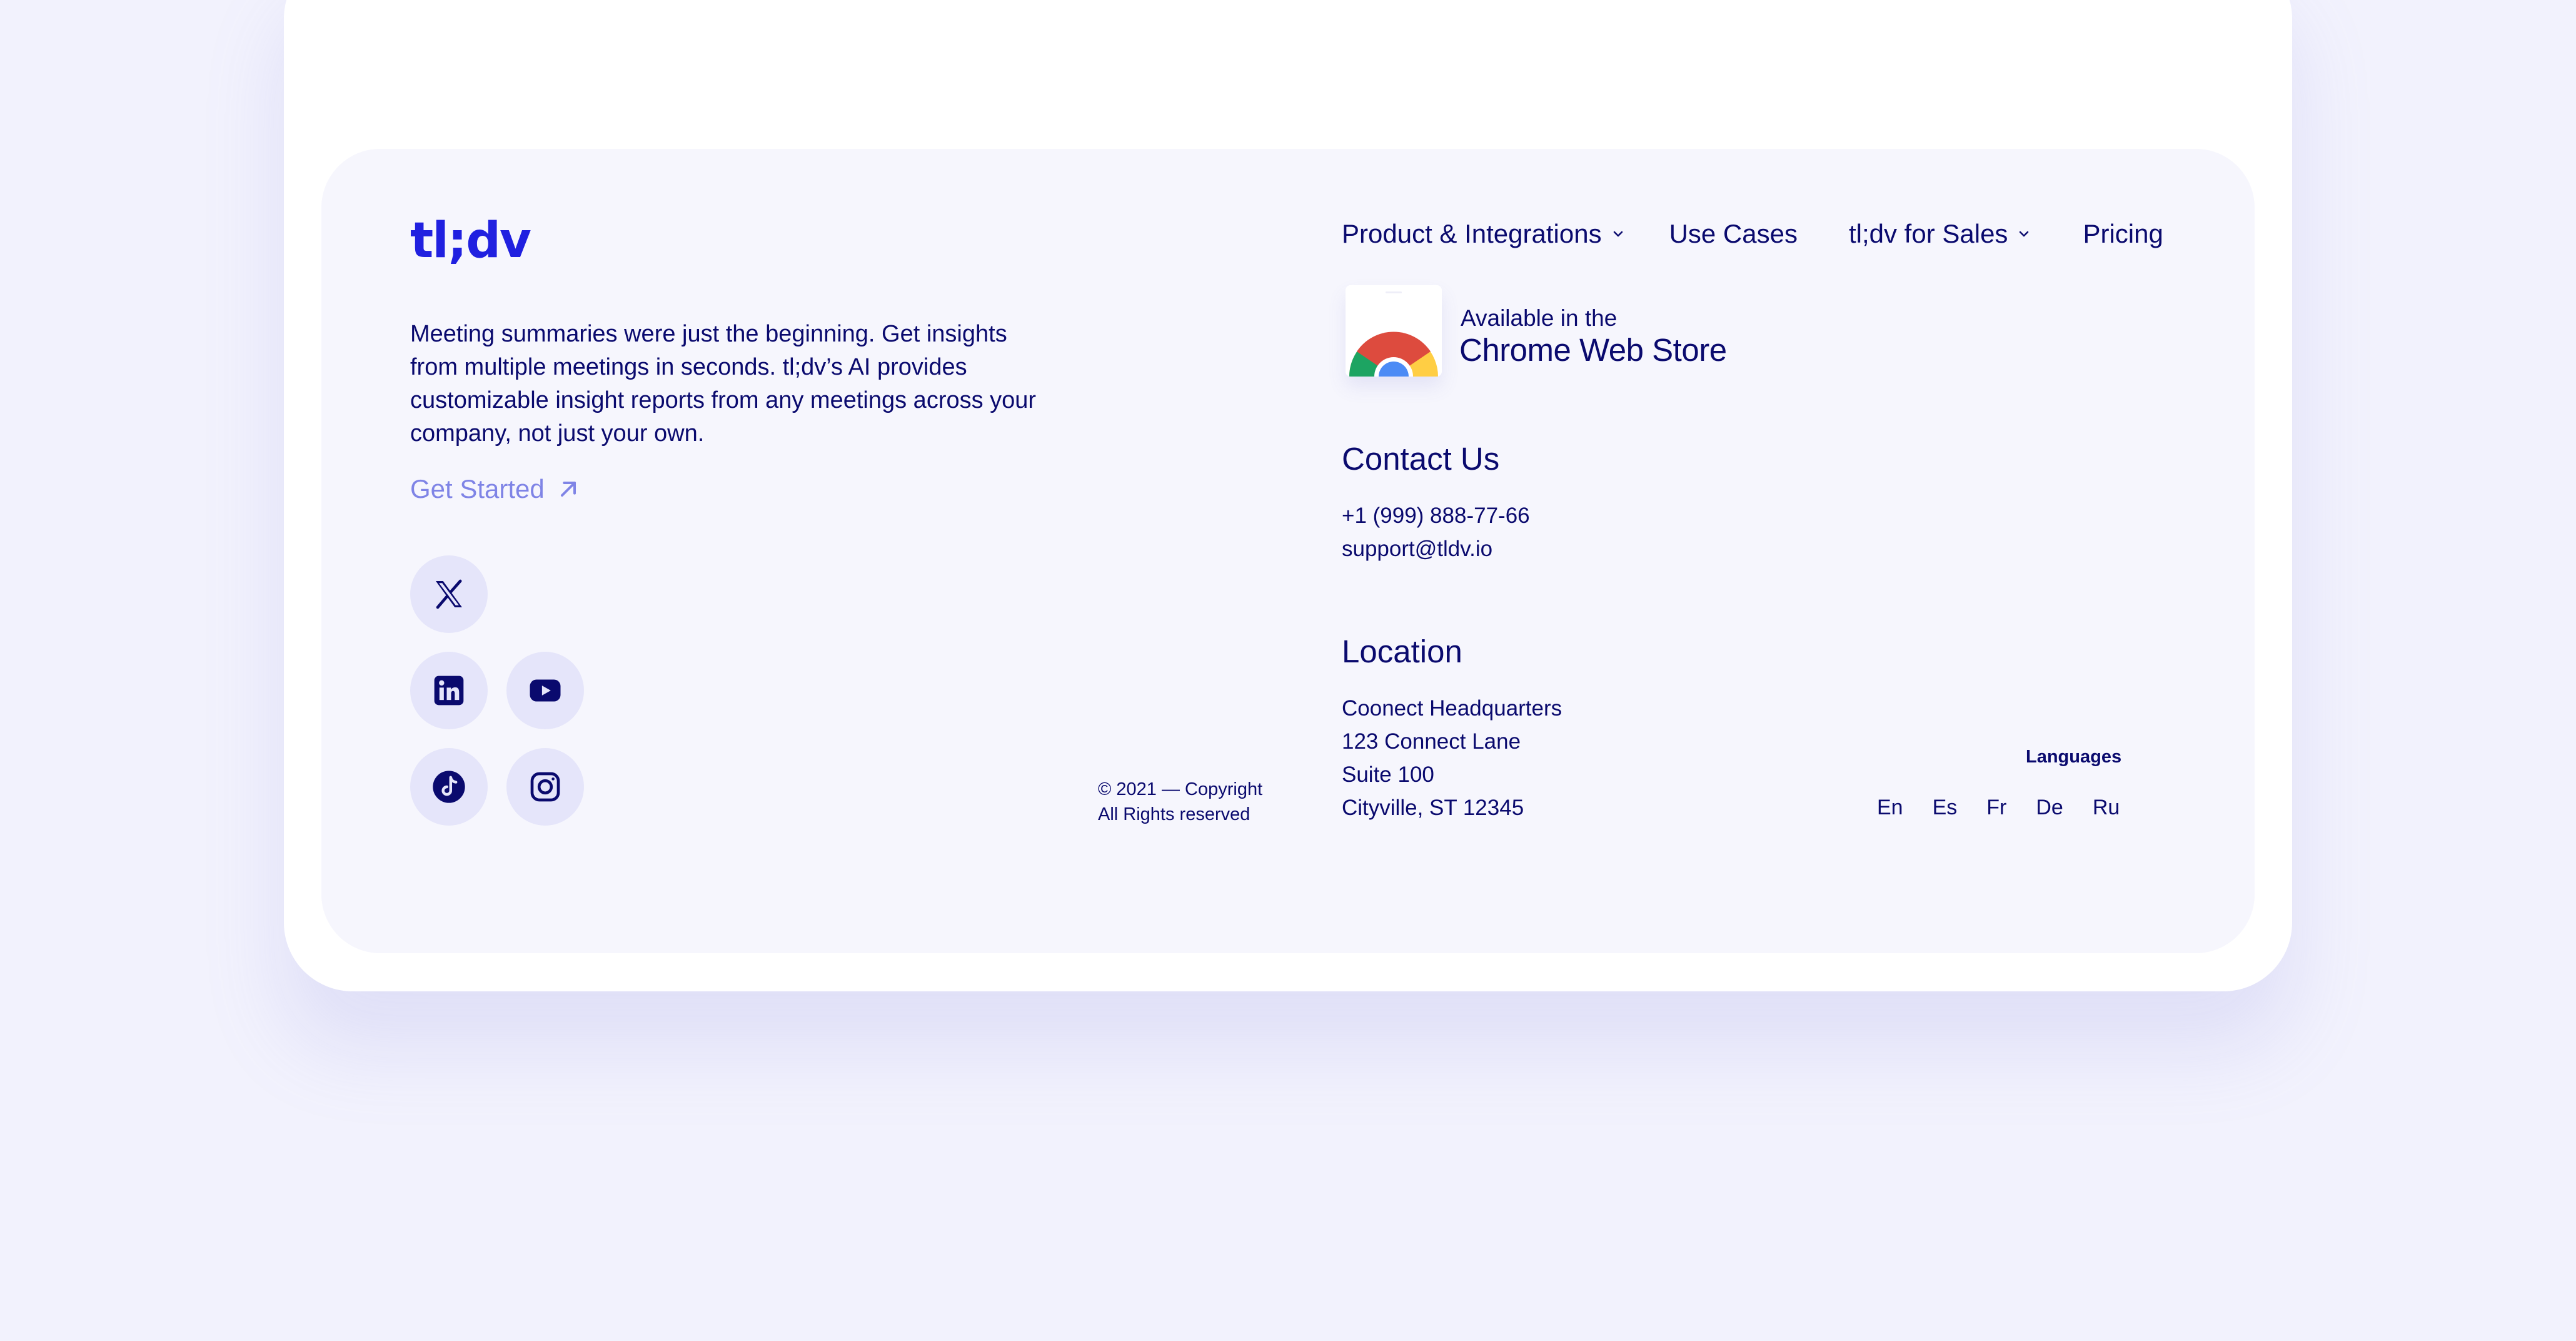 The image size is (2576, 1341). I want to click on youtube-icon, so click(545, 690).